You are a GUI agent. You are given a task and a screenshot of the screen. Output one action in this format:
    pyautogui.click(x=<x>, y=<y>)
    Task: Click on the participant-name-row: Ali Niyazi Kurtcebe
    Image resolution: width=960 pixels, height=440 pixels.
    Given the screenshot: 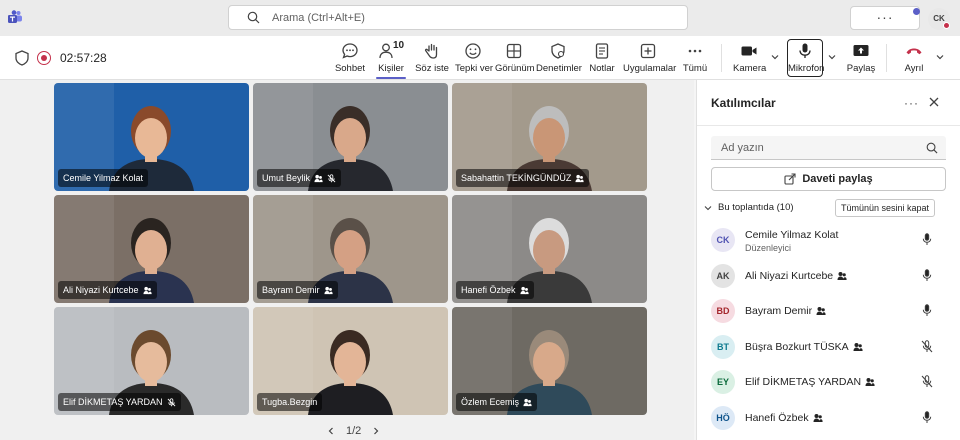 What is the action you would take?
    pyautogui.click(x=796, y=276)
    